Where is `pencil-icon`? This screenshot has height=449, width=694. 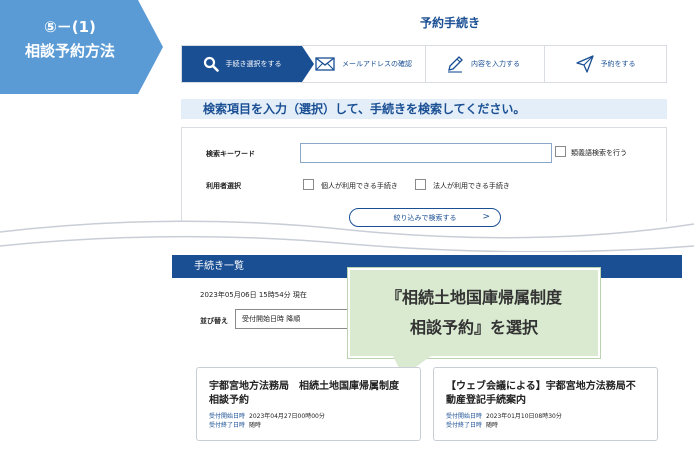
pencil-icon is located at coordinates (455, 64).